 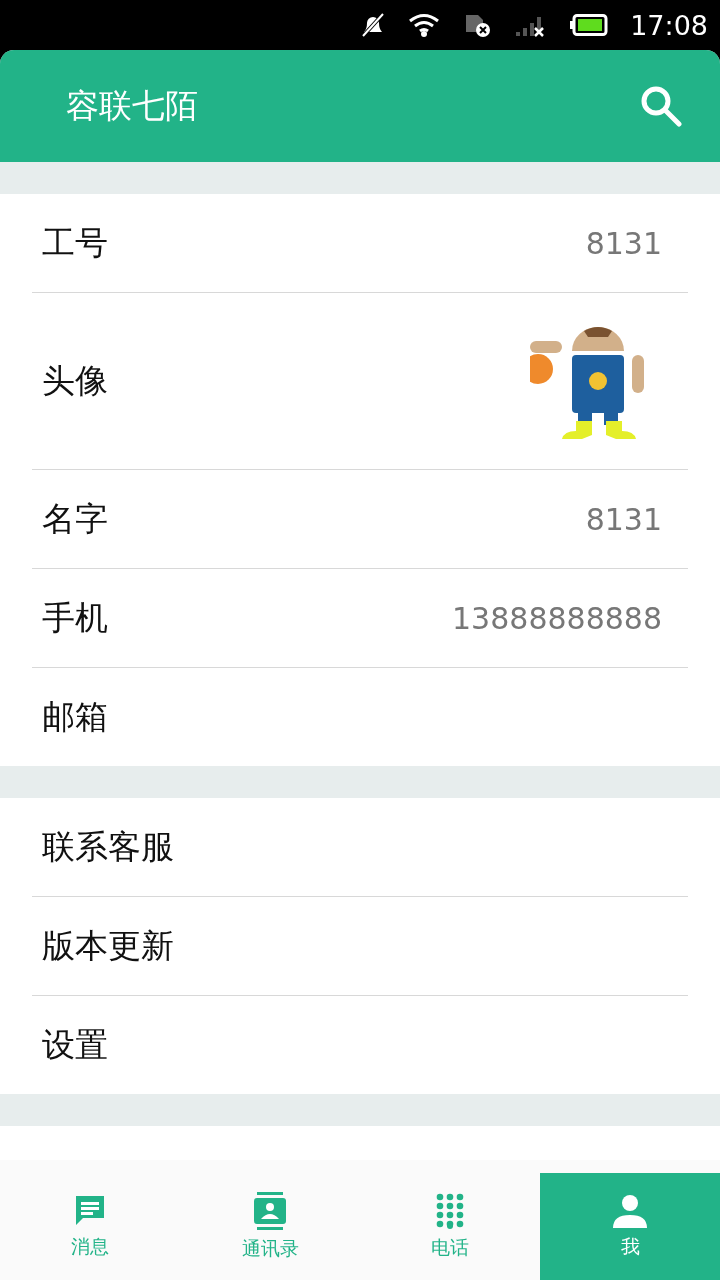 I want to click on row-value: 13888888888, so click(x=557, y=618).